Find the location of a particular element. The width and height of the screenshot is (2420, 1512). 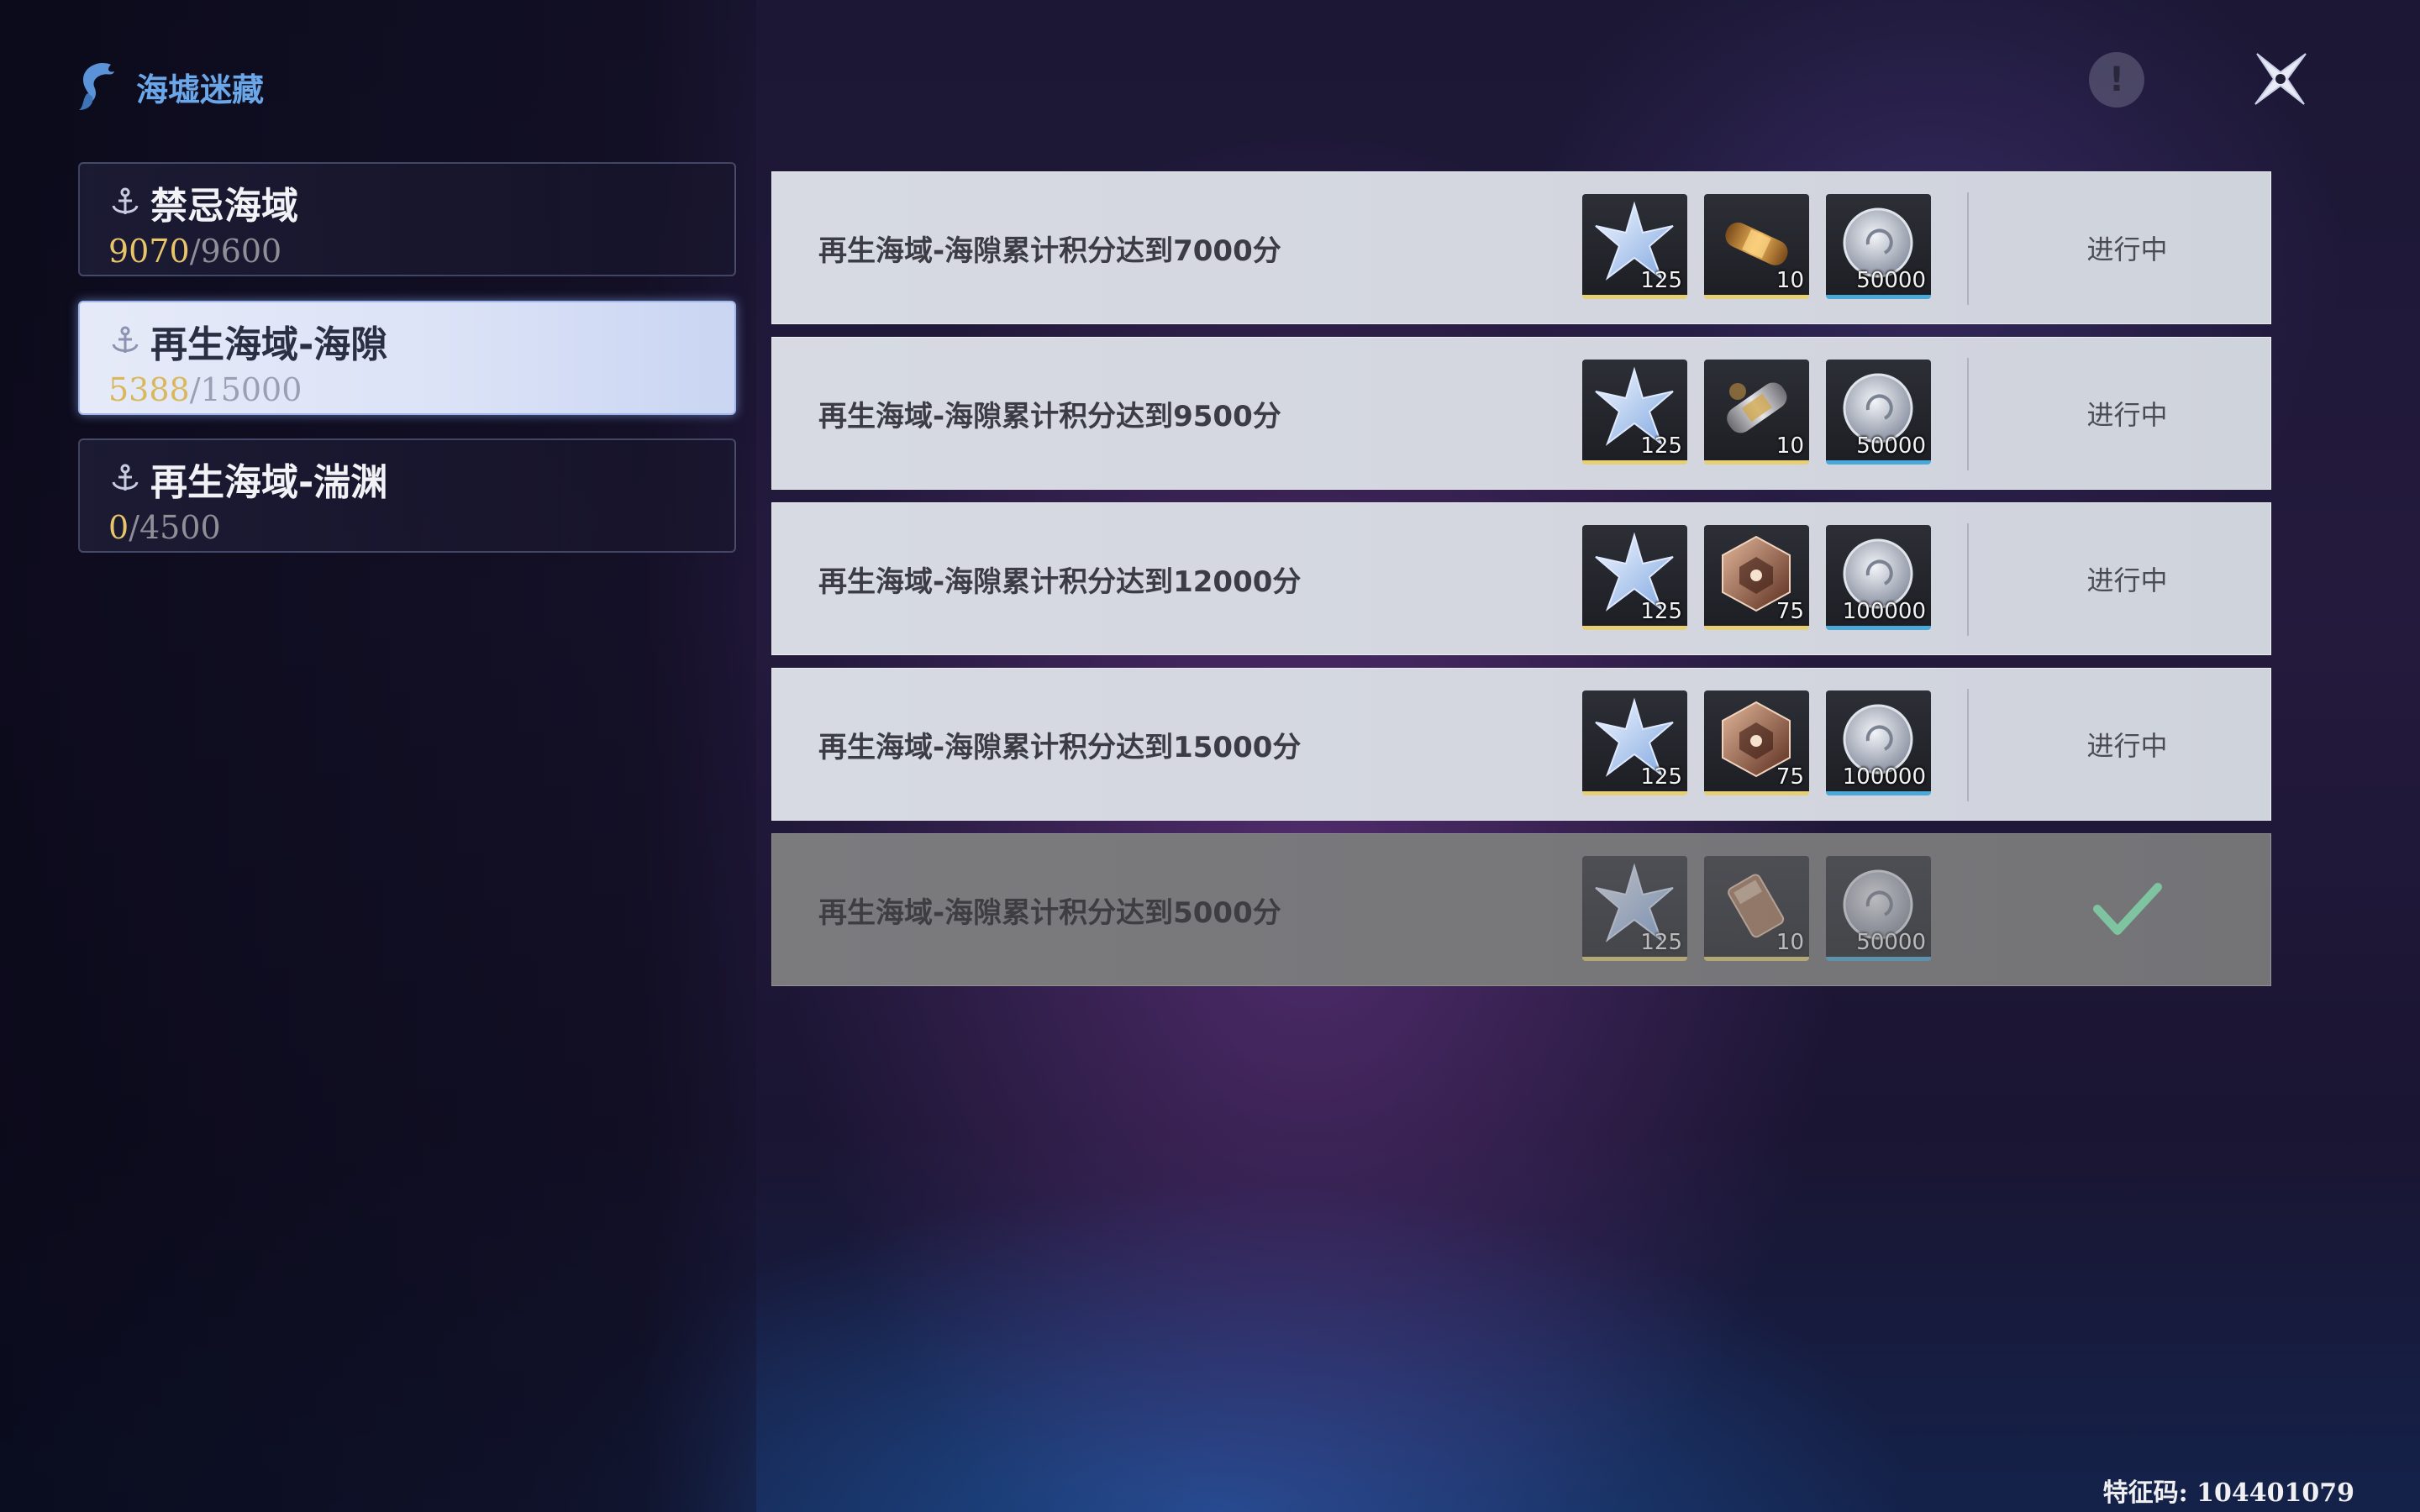

task-description: 再生海域-海隙累计积分达到5000分 is located at coordinates (1049, 912).